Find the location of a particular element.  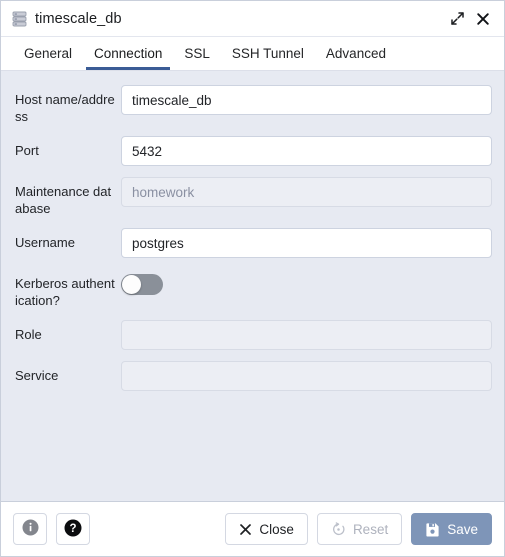

role-label: Role is located at coordinates (28, 334).